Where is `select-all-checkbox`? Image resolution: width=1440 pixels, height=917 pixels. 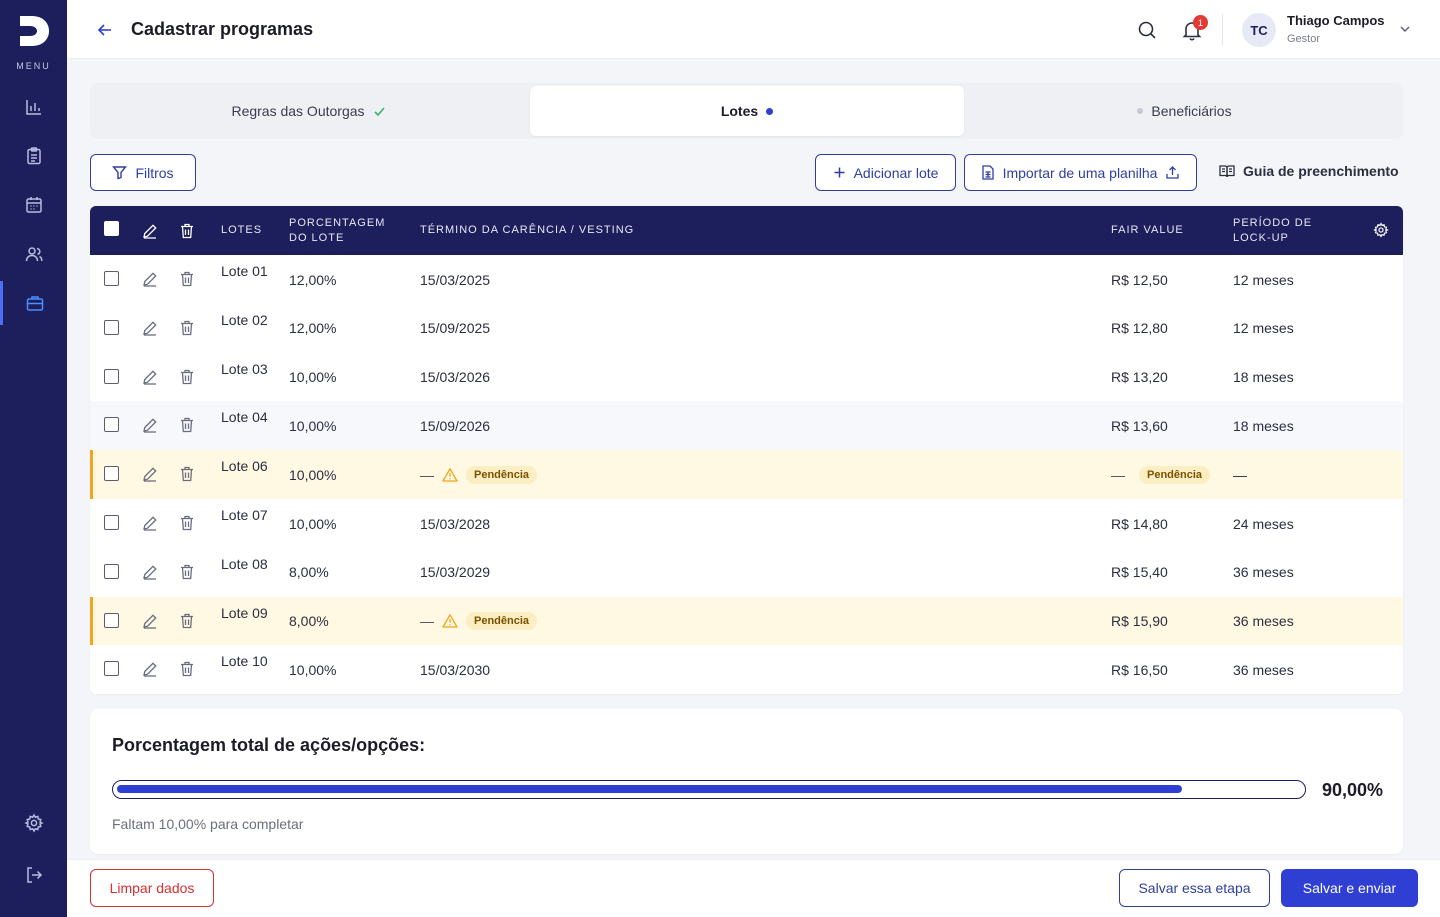 select-all-checkbox is located at coordinates (111, 228).